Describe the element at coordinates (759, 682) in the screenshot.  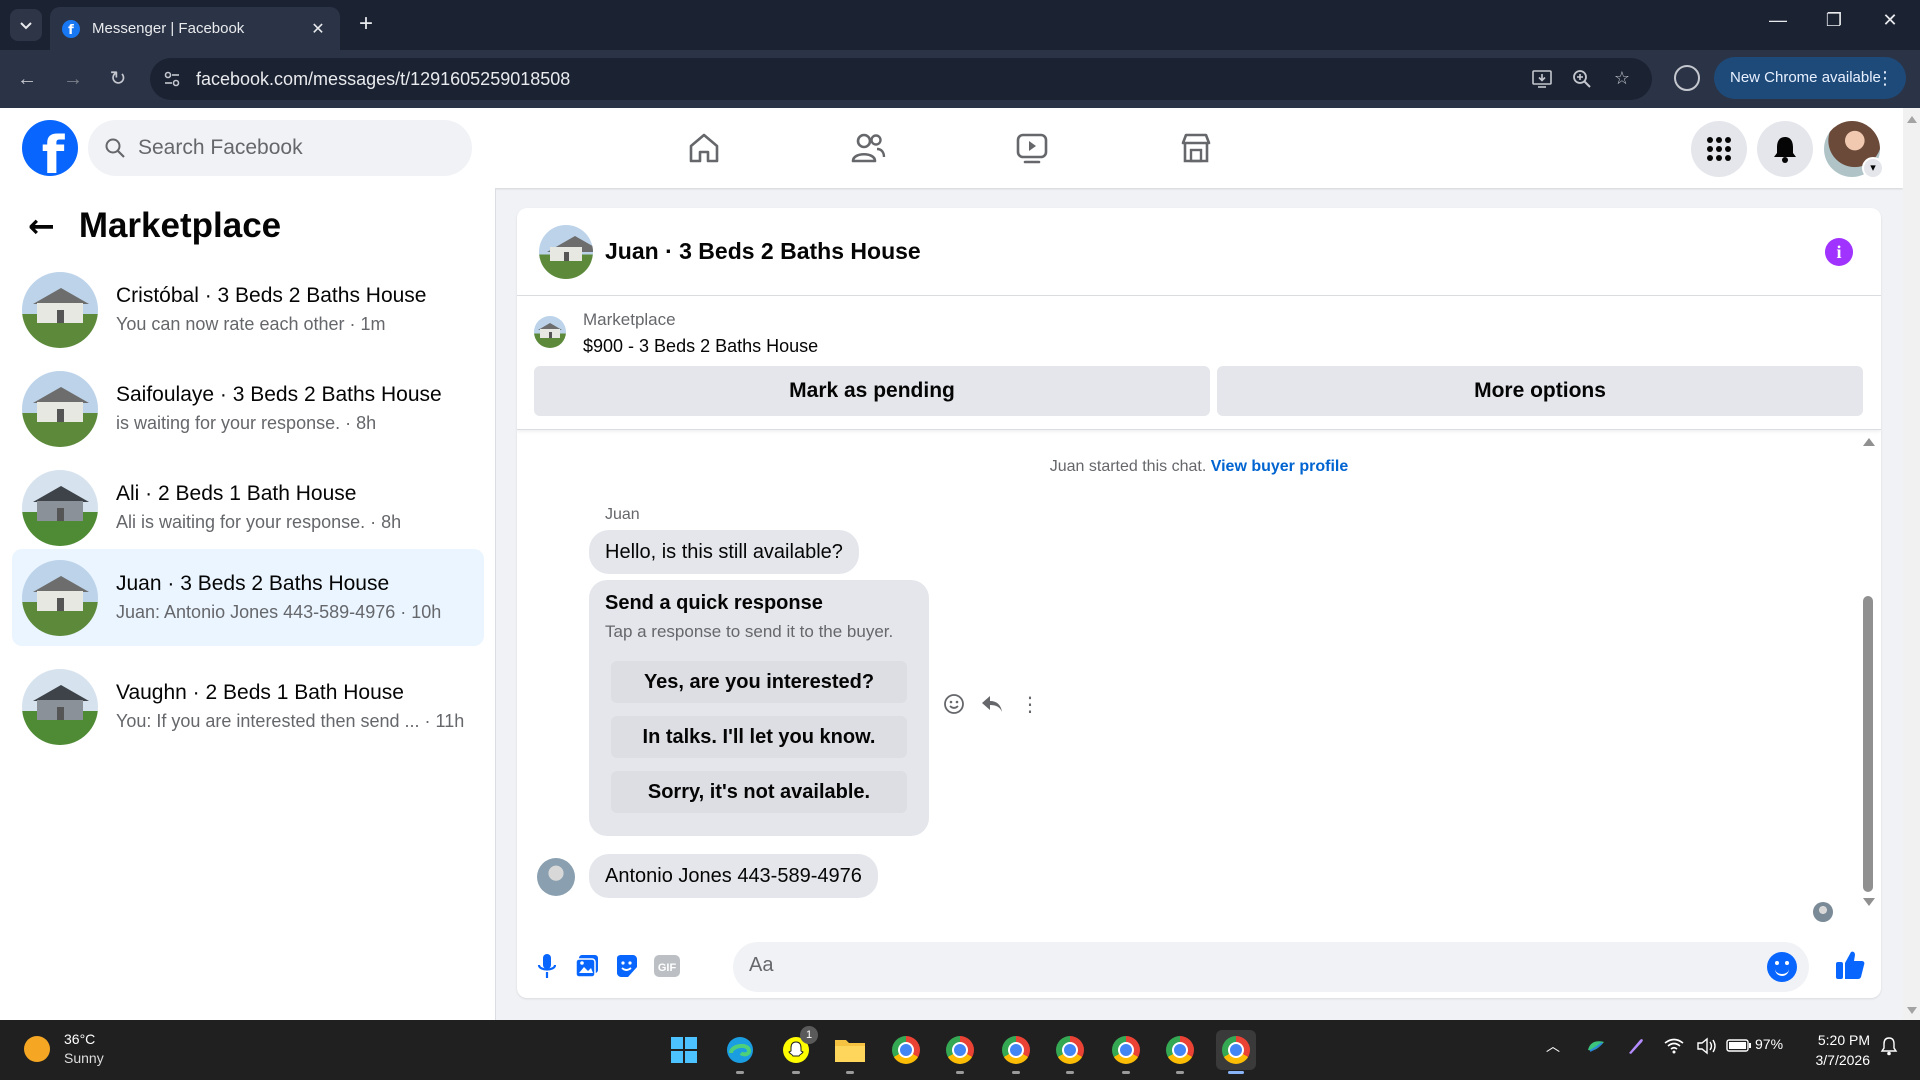
I see `quick-response-yes: Yes, are you interested?` at that location.